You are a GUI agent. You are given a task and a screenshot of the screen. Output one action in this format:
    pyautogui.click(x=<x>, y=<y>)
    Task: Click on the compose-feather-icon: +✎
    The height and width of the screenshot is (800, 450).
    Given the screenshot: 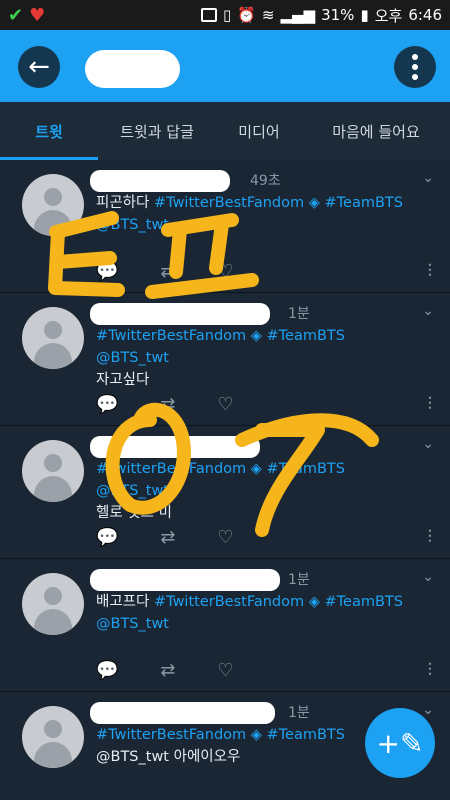 What is the action you would take?
    pyautogui.click(x=400, y=743)
    